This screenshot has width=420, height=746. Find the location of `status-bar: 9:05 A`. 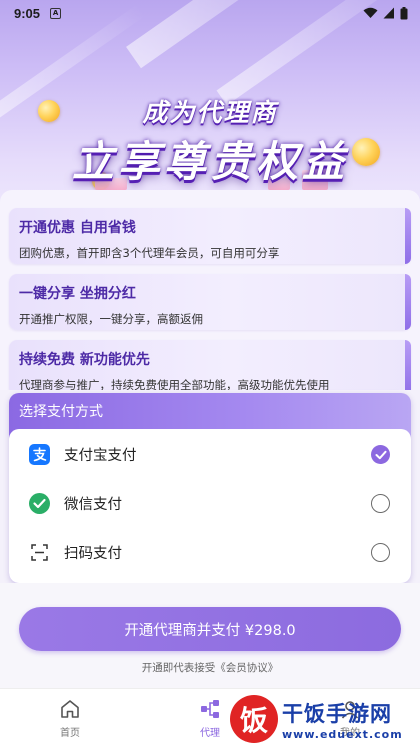

status-bar: 9:05 A is located at coordinates (210, 13).